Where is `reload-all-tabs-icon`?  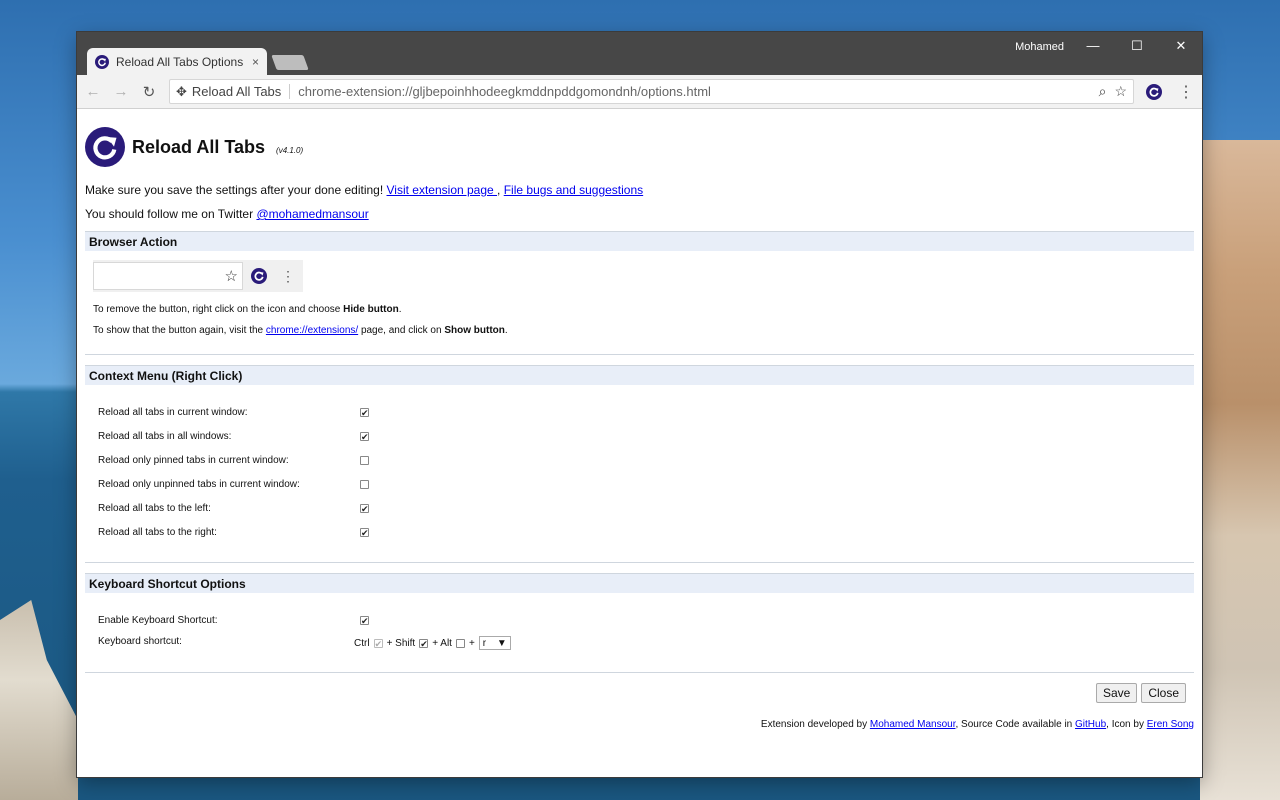 reload-all-tabs-icon is located at coordinates (102, 62).